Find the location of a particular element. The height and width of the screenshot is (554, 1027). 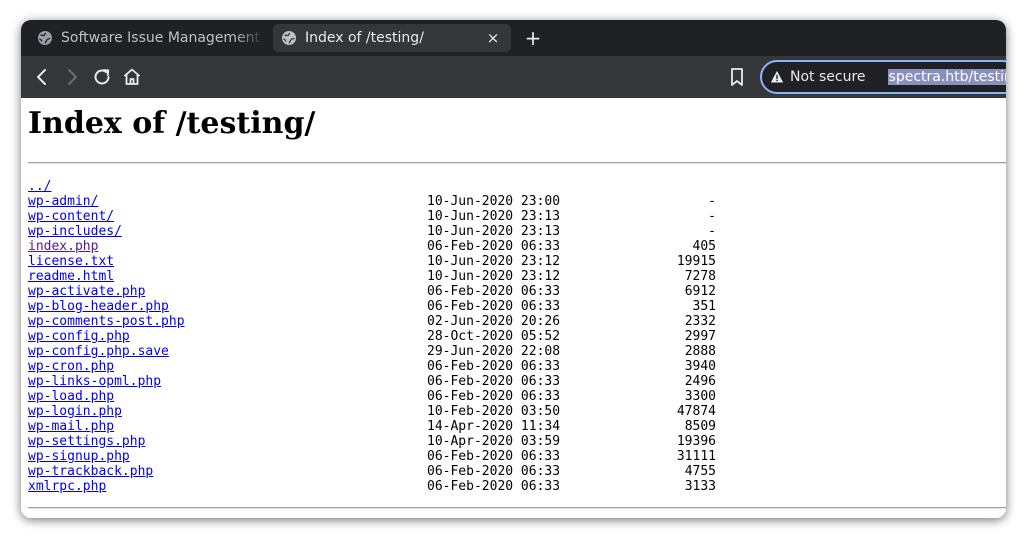

bookmark-icon is located at coordinates (737, 77).